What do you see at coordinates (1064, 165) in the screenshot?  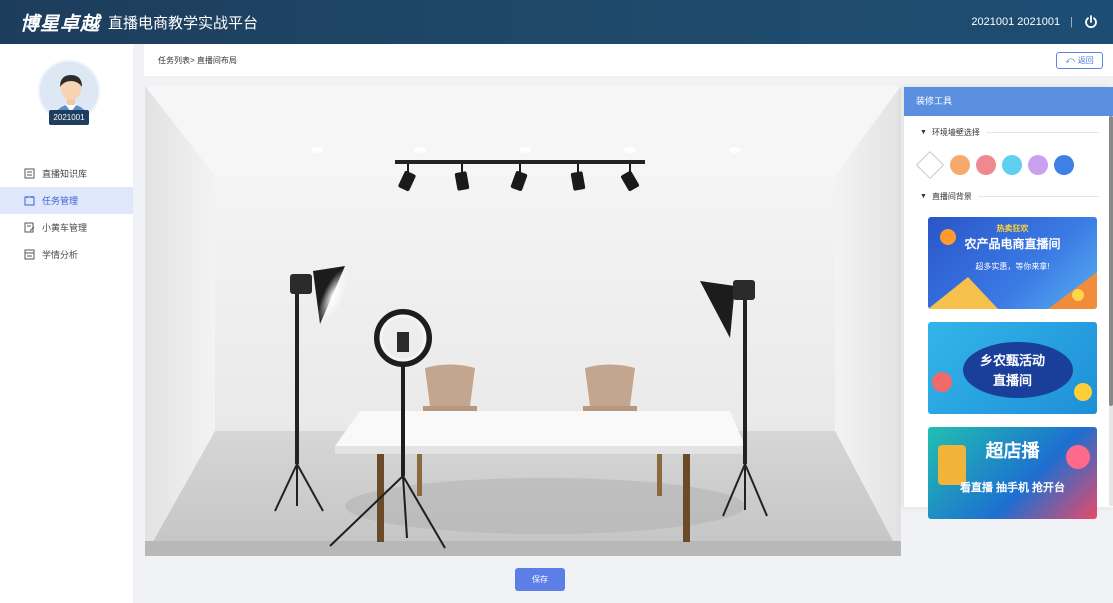 I see `color-swatch-blue` at bounding box center [1064, 165].